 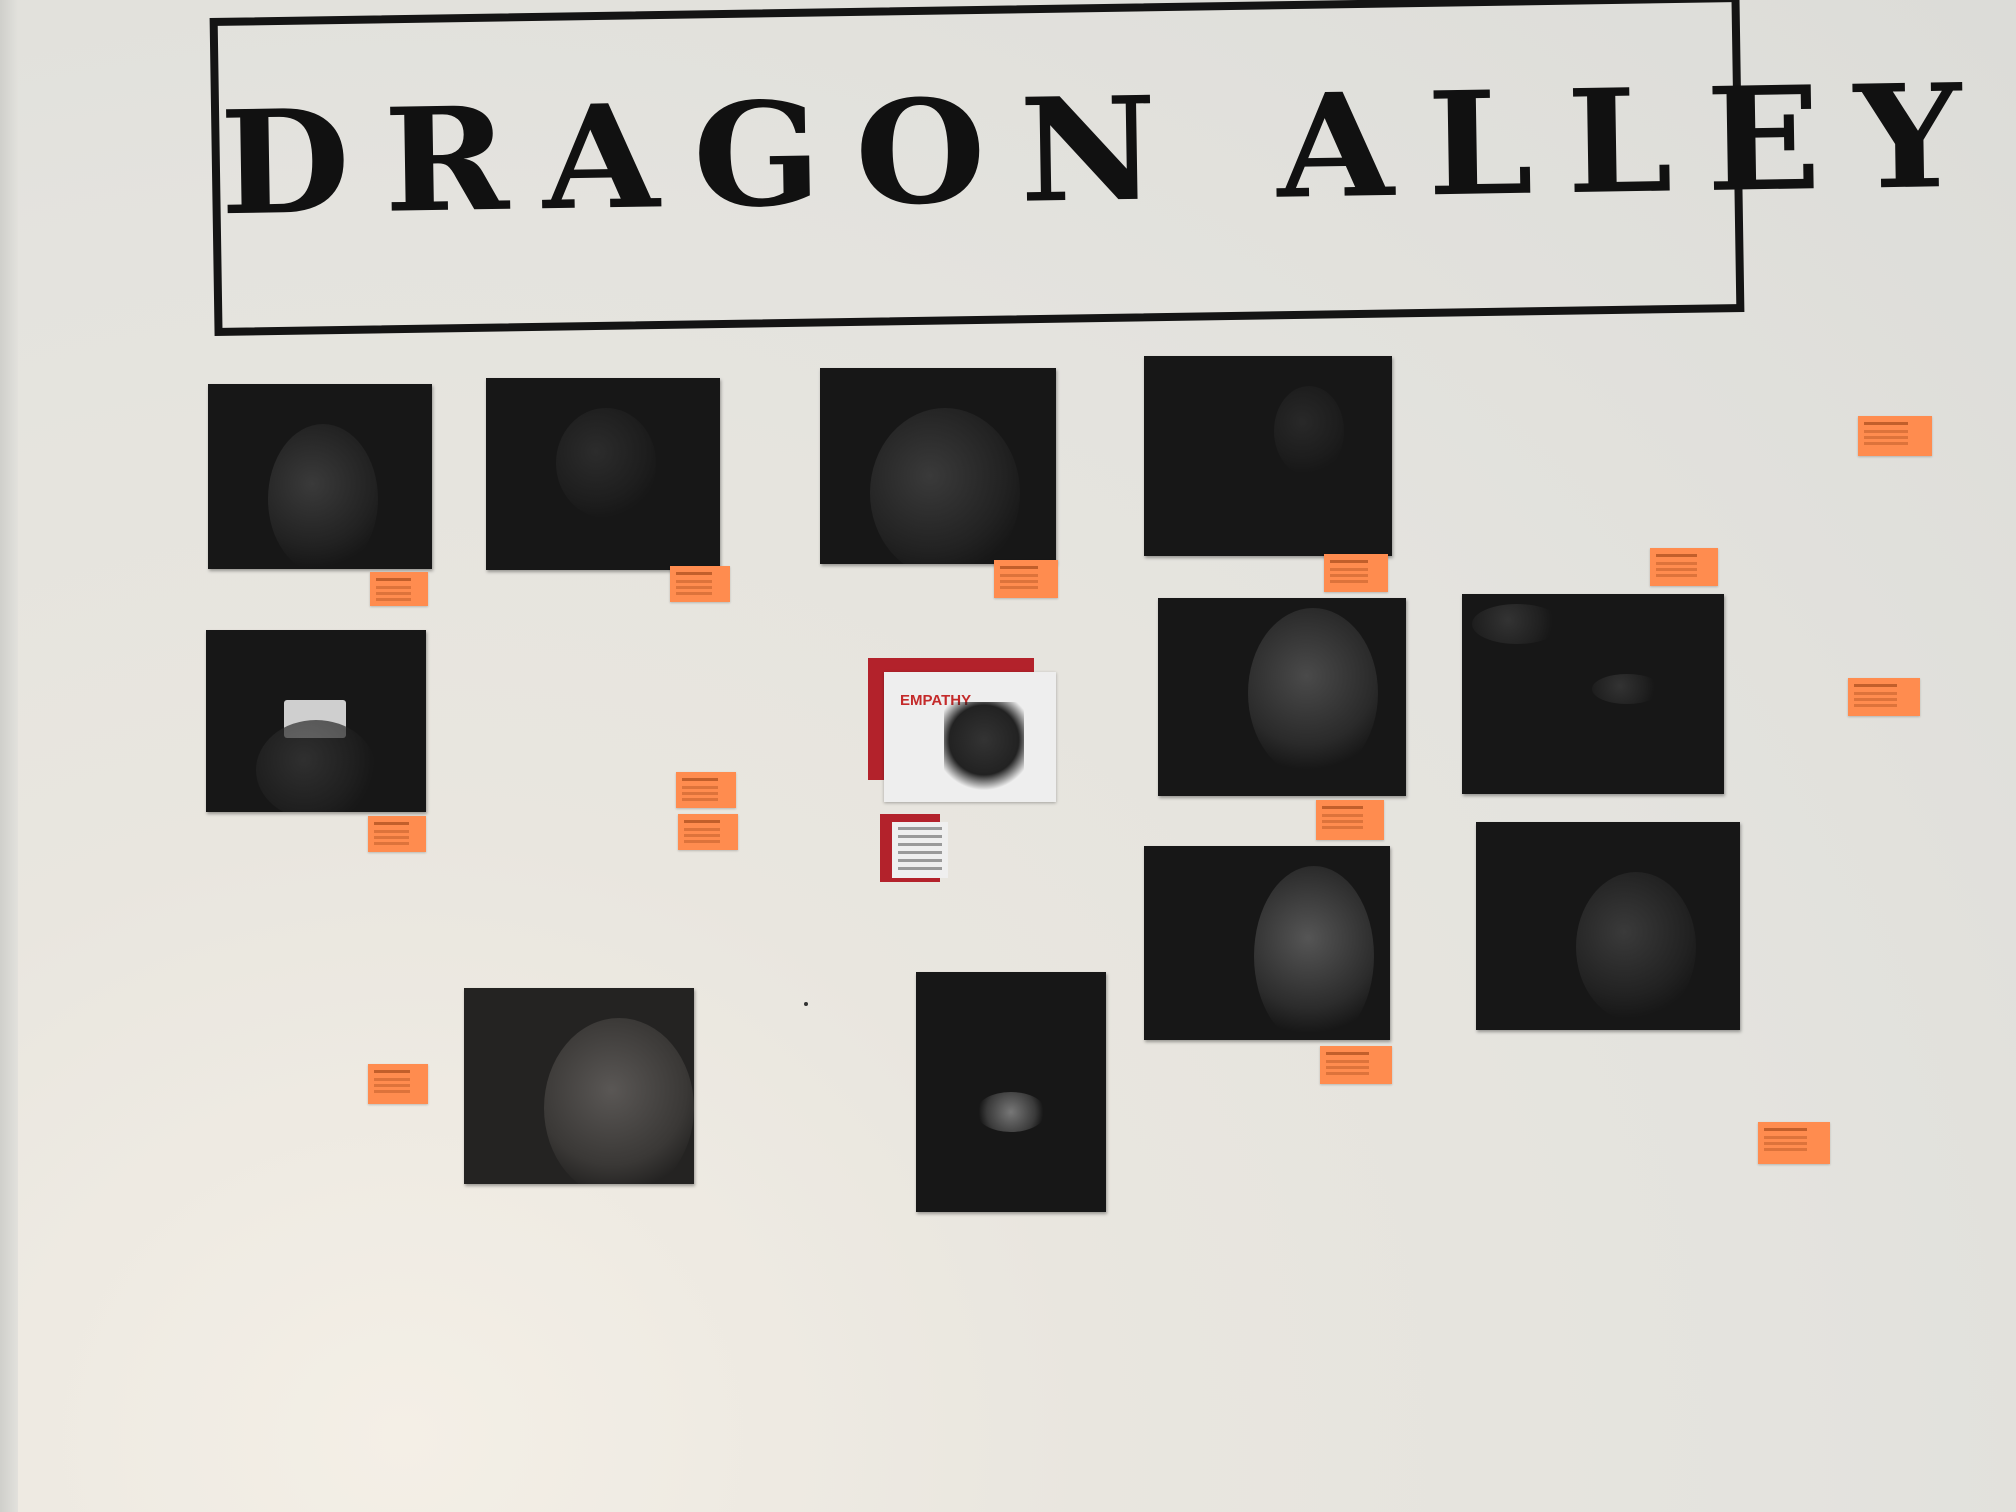 I want to click on pin, so click(x=806, y=1004).